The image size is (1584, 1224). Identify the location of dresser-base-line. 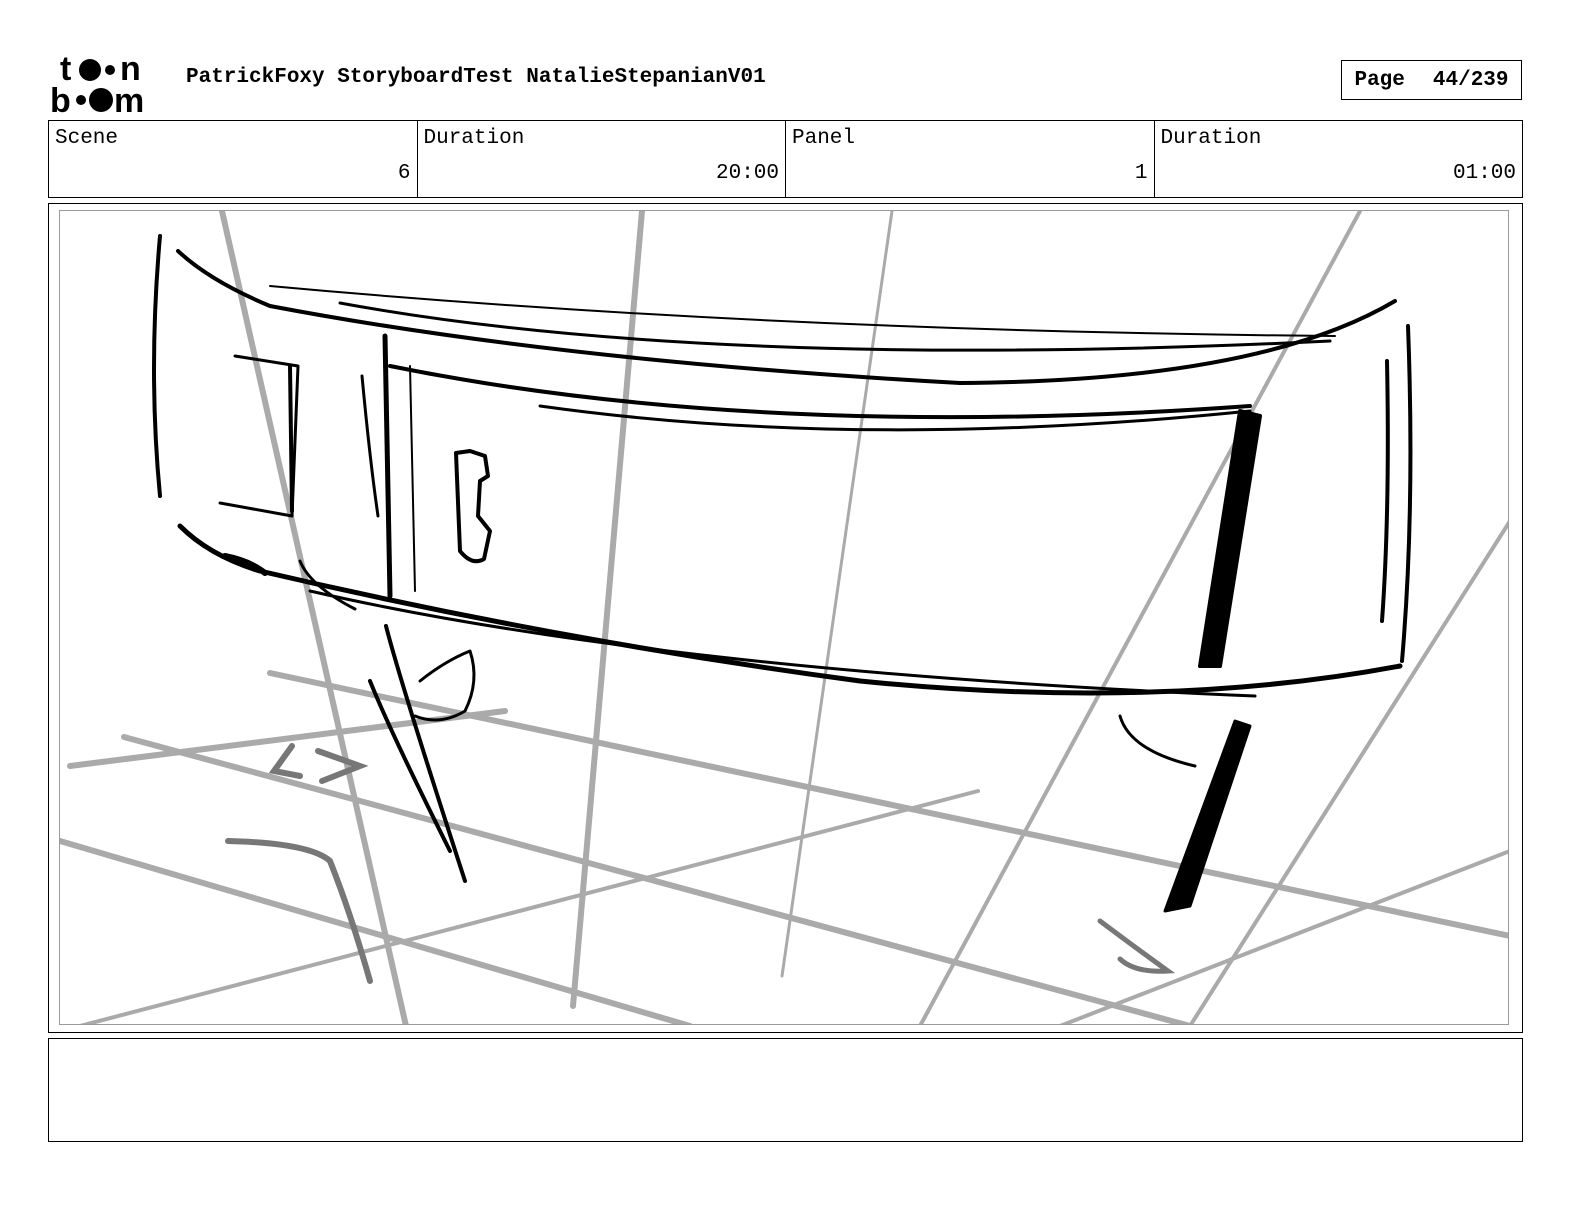
(782, 643).